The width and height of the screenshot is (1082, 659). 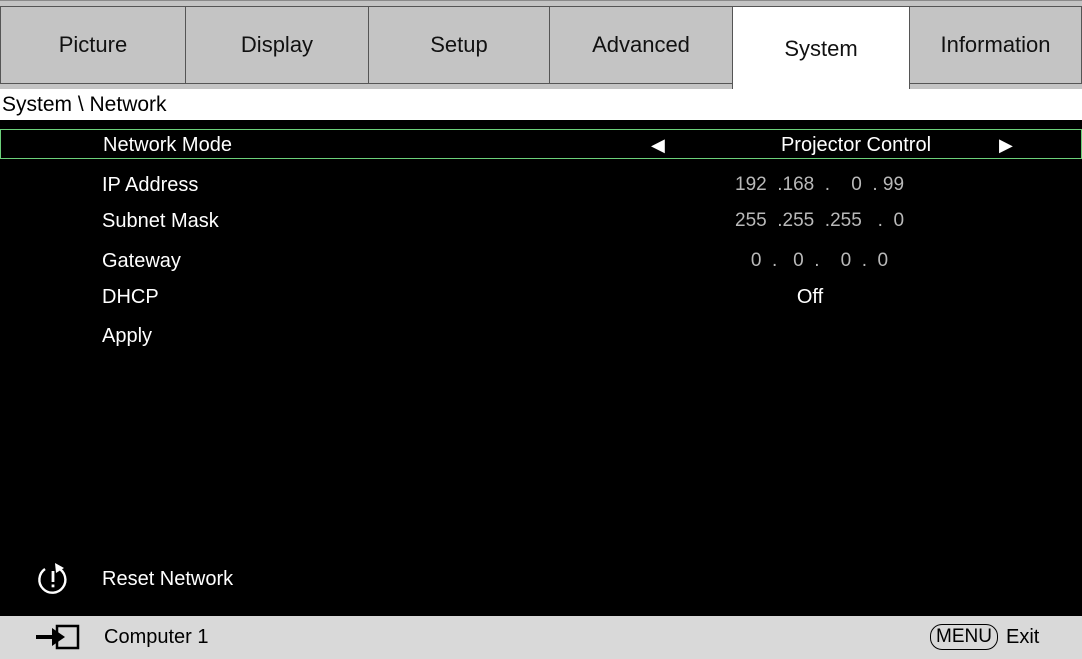 What do you see at coordinates (150, 185) in the screenshot?
I see `ip-address-label: IP Address` at bounding box center [150, 185].